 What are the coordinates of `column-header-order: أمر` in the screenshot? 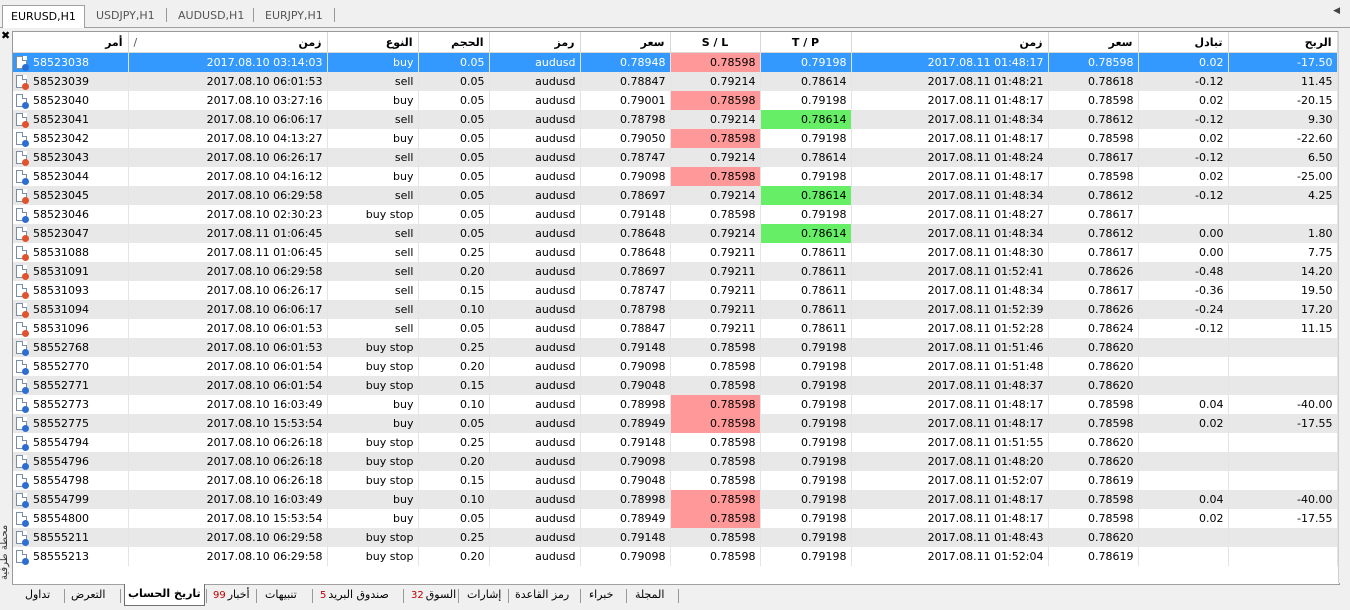 It's located at (71, 42).